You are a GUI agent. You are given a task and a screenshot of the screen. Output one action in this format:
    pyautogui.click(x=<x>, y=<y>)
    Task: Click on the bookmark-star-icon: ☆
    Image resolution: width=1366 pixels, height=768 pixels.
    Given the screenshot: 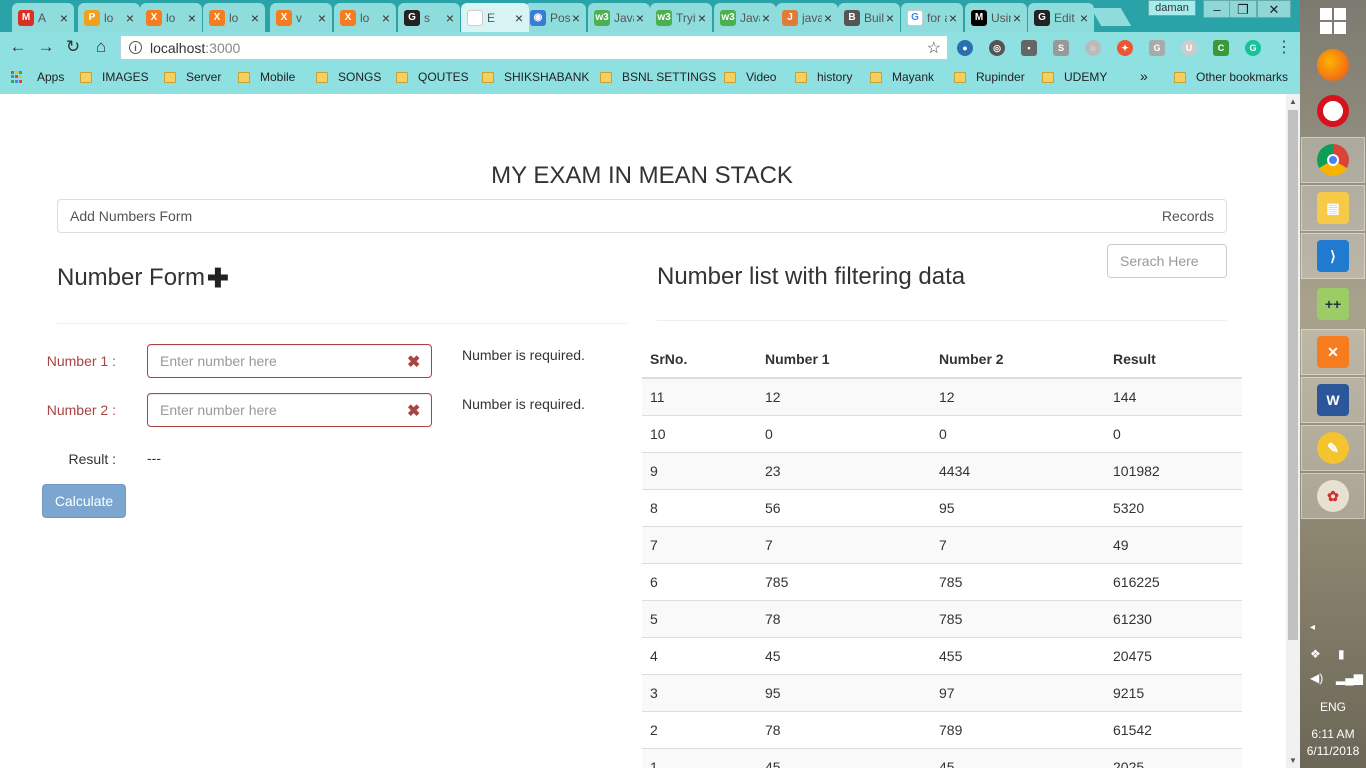 What is the action you would take?
    pyautogui.click(x=934, y=48)
    